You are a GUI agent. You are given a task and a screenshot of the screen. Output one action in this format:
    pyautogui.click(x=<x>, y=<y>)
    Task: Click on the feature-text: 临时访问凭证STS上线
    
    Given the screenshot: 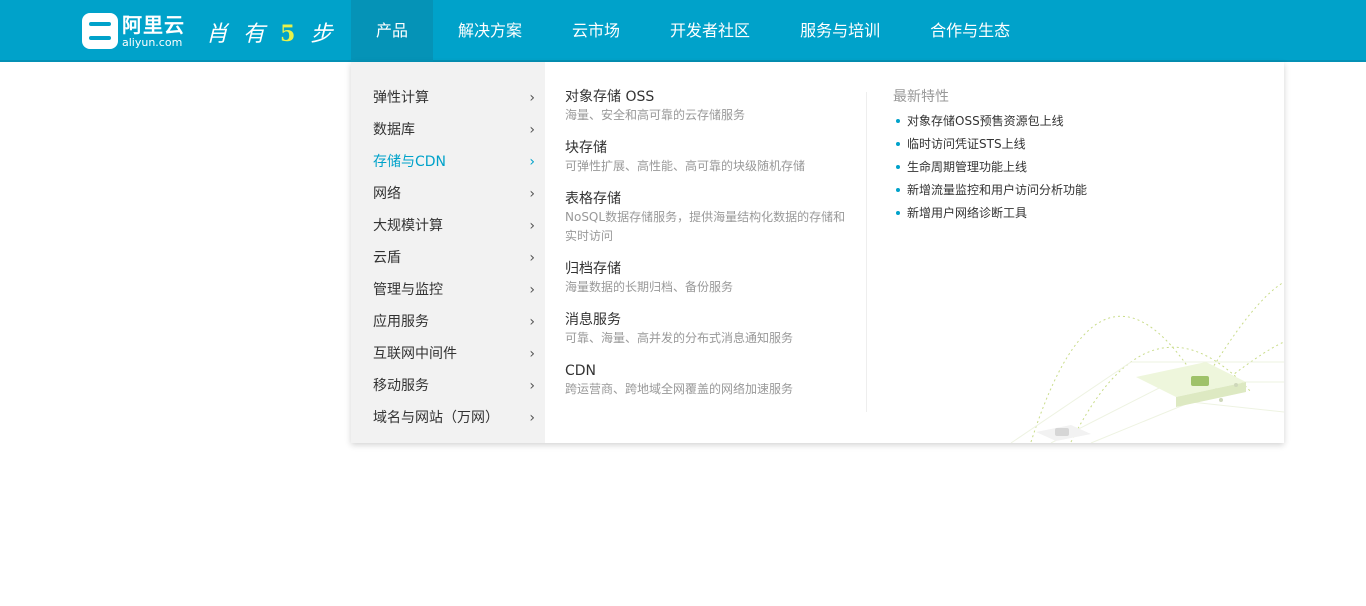 What is the action you would take?
    pyautogui.click(x=966, y=144)
    